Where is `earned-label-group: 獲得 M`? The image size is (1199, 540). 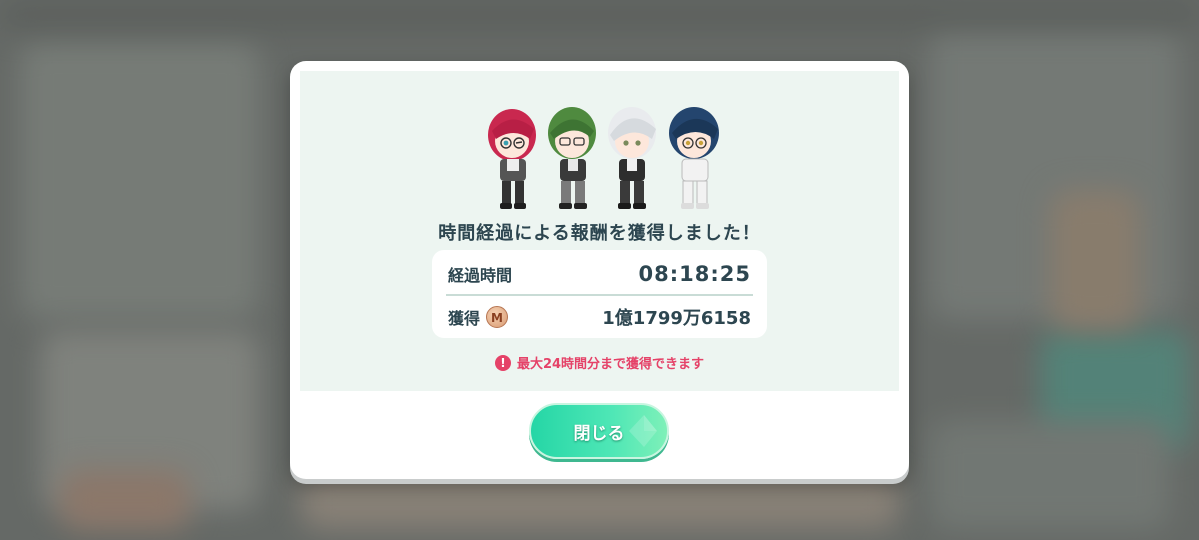
earned-label-group: 獲得 M is located at coordinates (478, 317).